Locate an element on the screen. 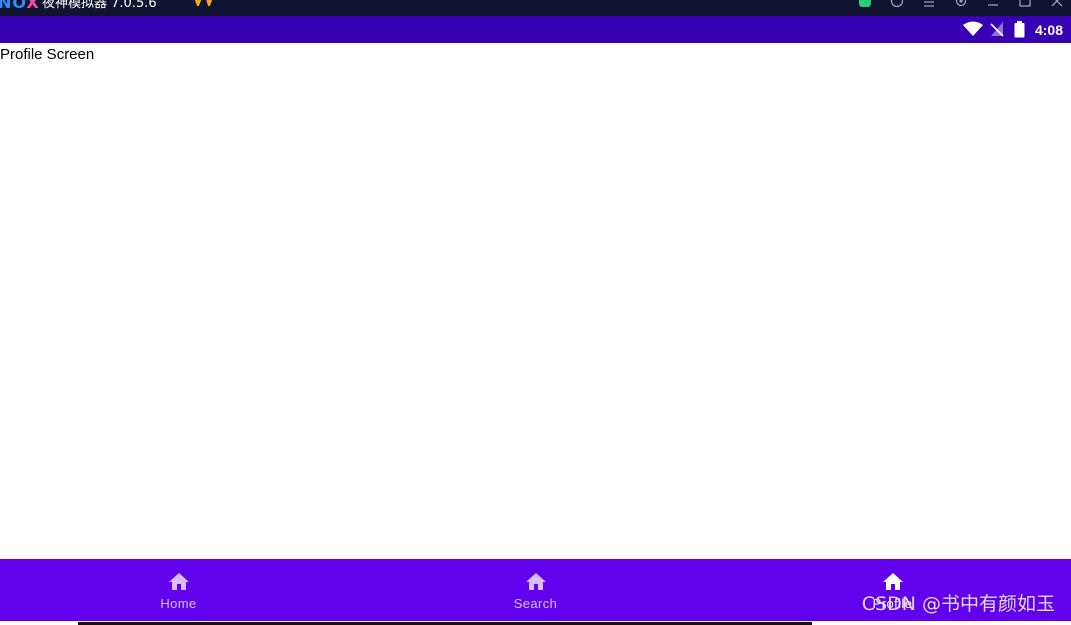  wifi-icon is located at coordinates (973, 28).